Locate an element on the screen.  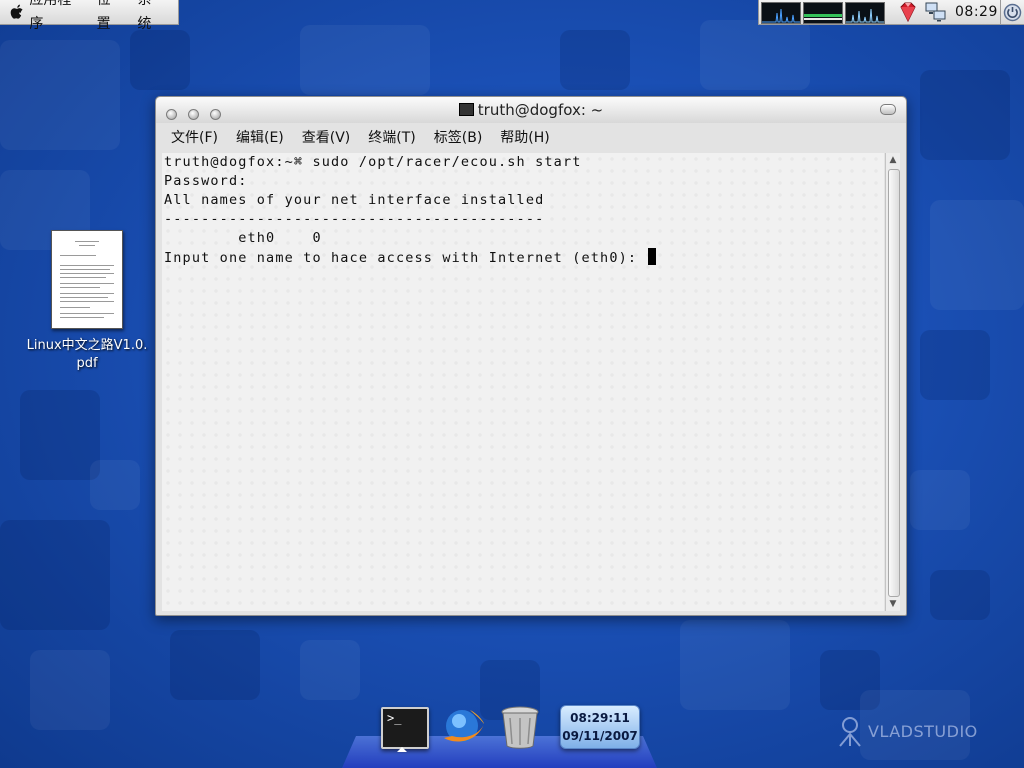
window-titlebar: truth@dogfox: ~ is located at coordinates (531, 110).